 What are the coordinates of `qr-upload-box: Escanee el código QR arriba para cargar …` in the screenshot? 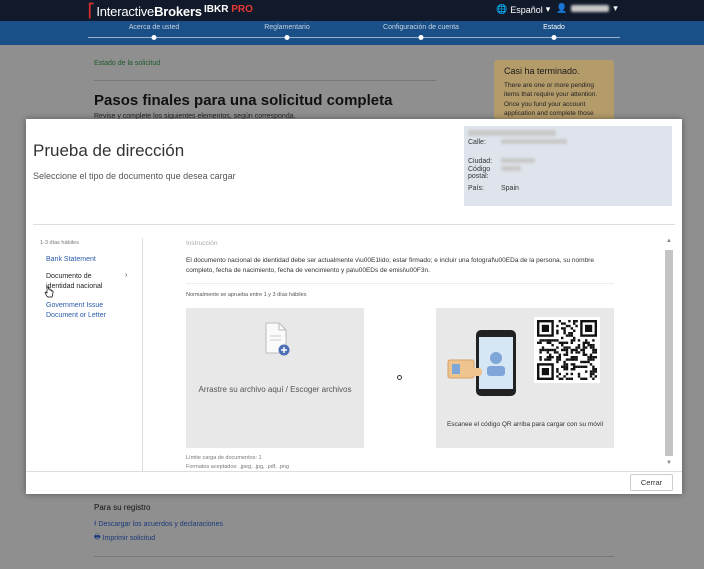 It's located at (525, 378).